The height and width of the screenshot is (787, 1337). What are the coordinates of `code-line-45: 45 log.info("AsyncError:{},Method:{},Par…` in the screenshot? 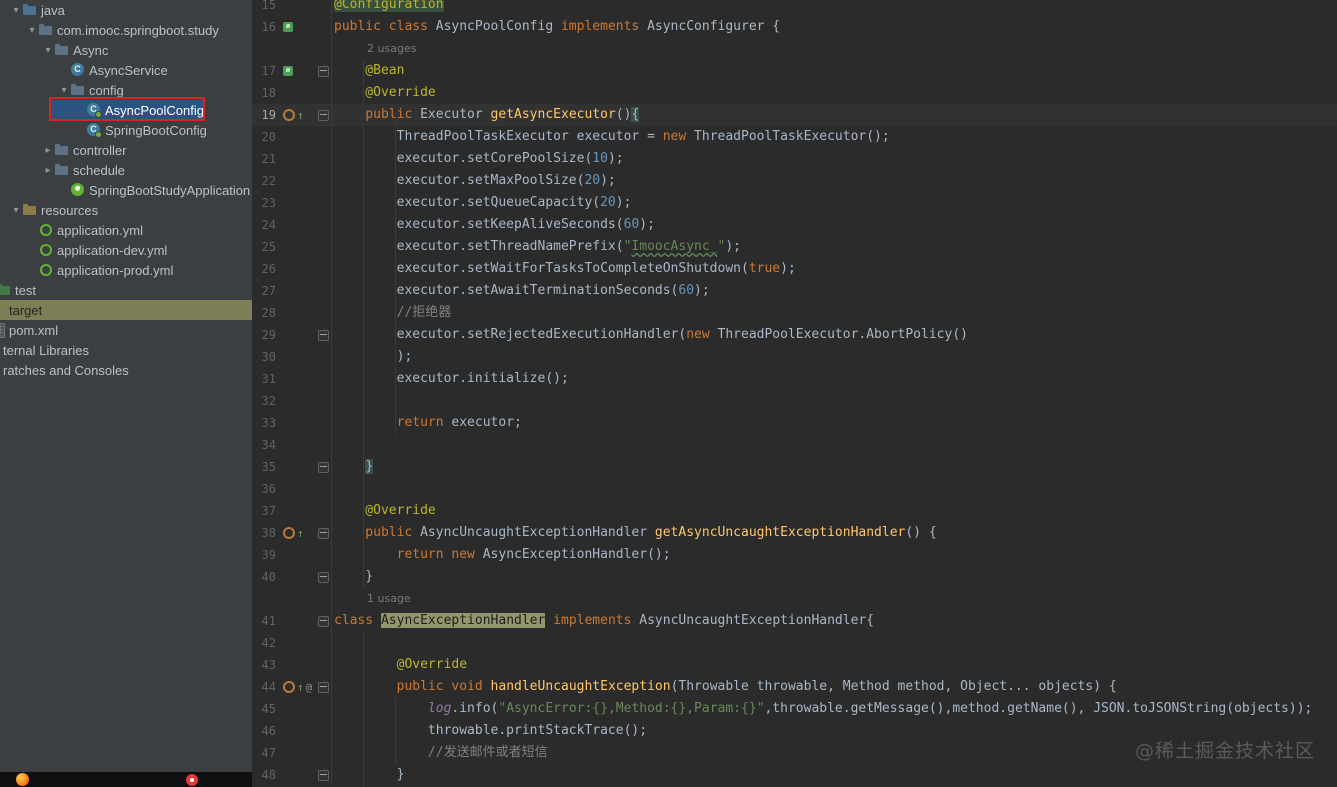 It's located at (794, 709).